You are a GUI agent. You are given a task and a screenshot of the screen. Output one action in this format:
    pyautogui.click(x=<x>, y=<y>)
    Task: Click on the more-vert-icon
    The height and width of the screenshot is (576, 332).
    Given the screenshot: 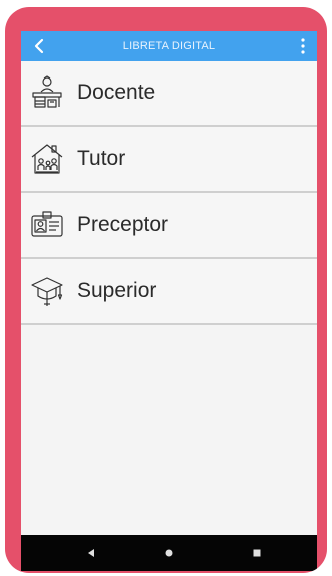 What is the action you would take?
    pyautogui.click(x=303, y=46)
    